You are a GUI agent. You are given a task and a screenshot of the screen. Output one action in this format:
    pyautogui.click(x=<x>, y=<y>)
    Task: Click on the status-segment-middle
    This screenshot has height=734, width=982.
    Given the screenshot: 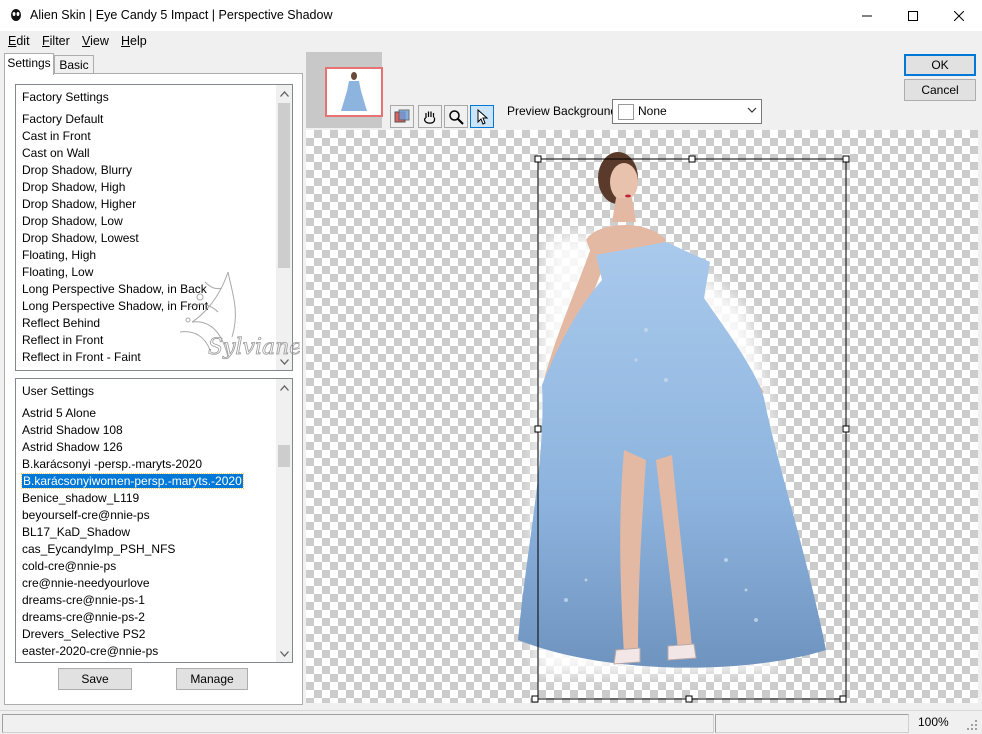 What is the action you would take?
    pyautogui.click(x=812, y=723)
    